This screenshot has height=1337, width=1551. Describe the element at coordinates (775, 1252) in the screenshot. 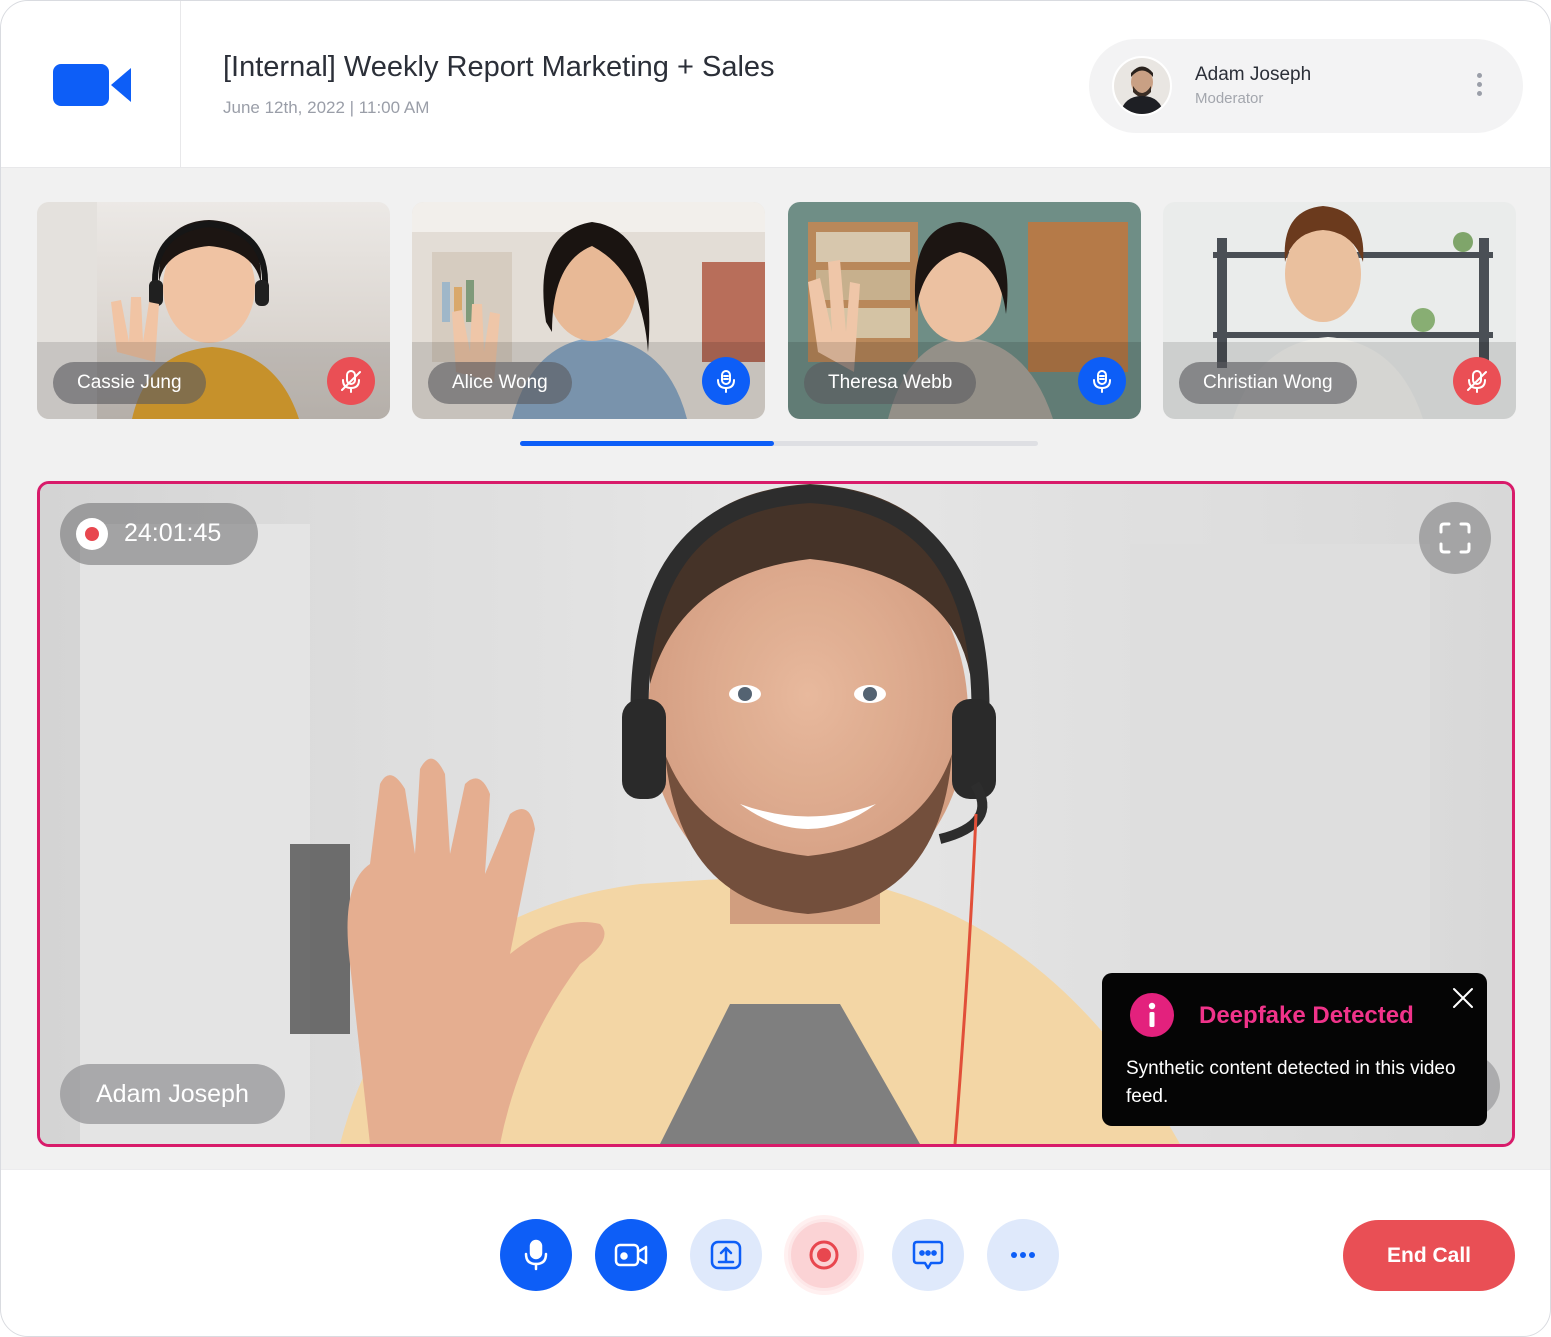

I see `control-bar` at that location.